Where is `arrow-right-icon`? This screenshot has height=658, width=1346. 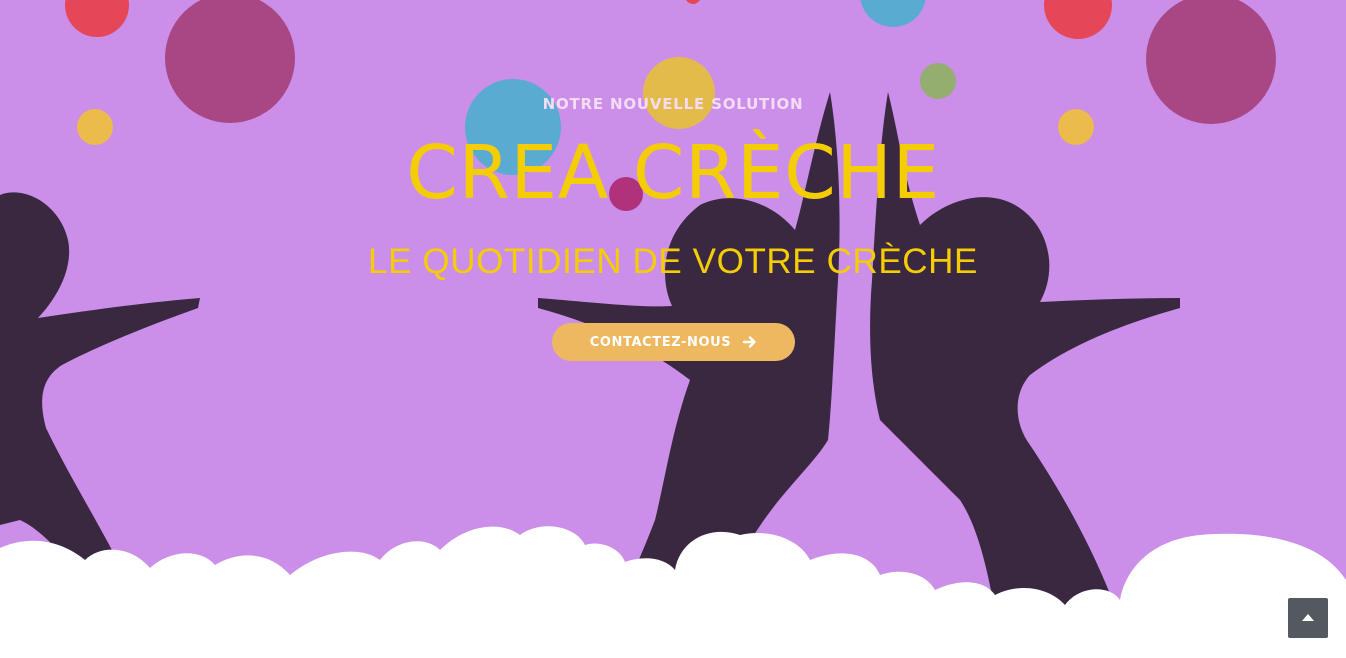 arrow-right-icon is located at coordinates (749, 342).